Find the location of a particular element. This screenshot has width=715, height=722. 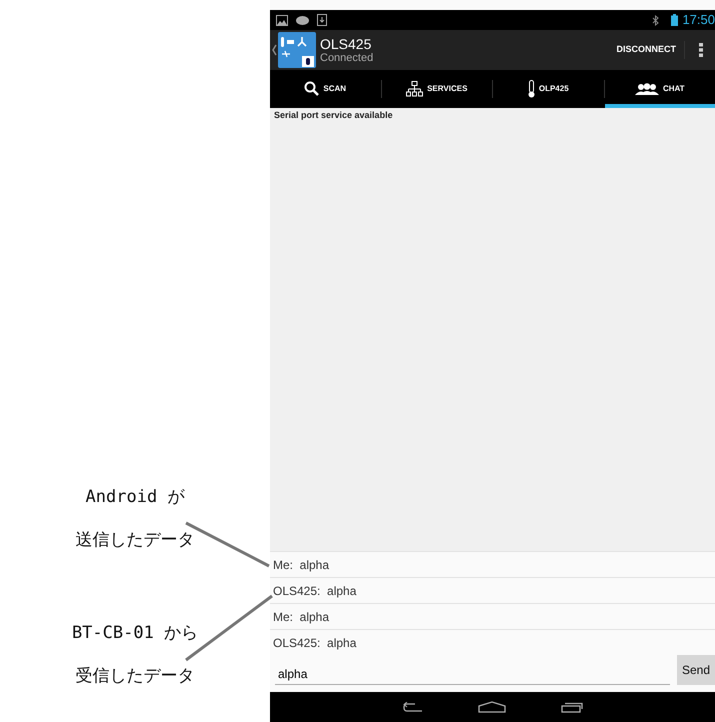

battery-icon is located at coordinates (674, 20).